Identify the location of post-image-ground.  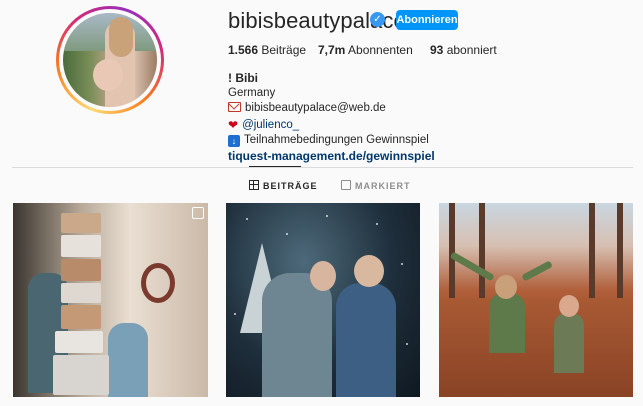
(536, 347).